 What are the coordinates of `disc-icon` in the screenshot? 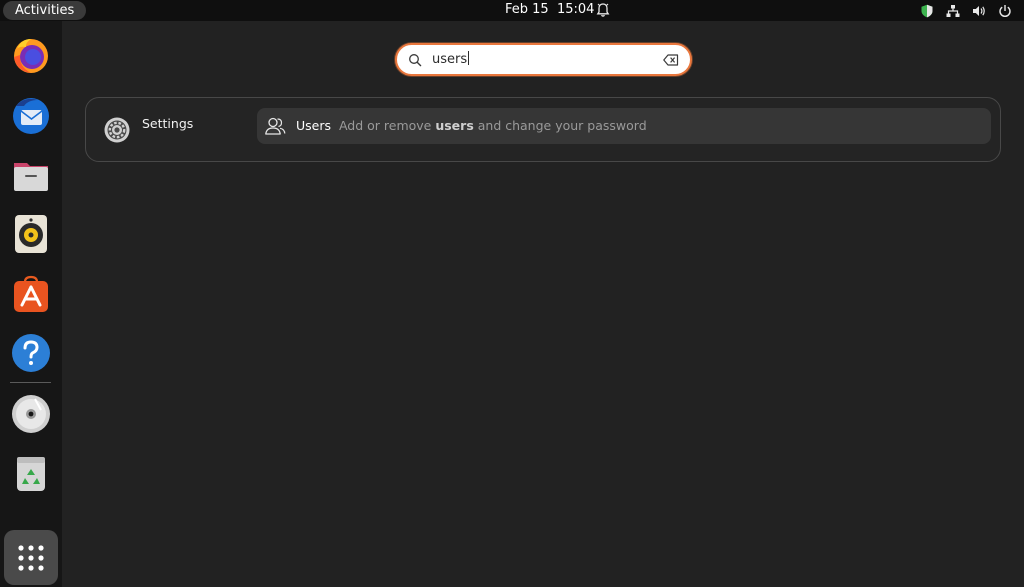 It's located at (31, 414).